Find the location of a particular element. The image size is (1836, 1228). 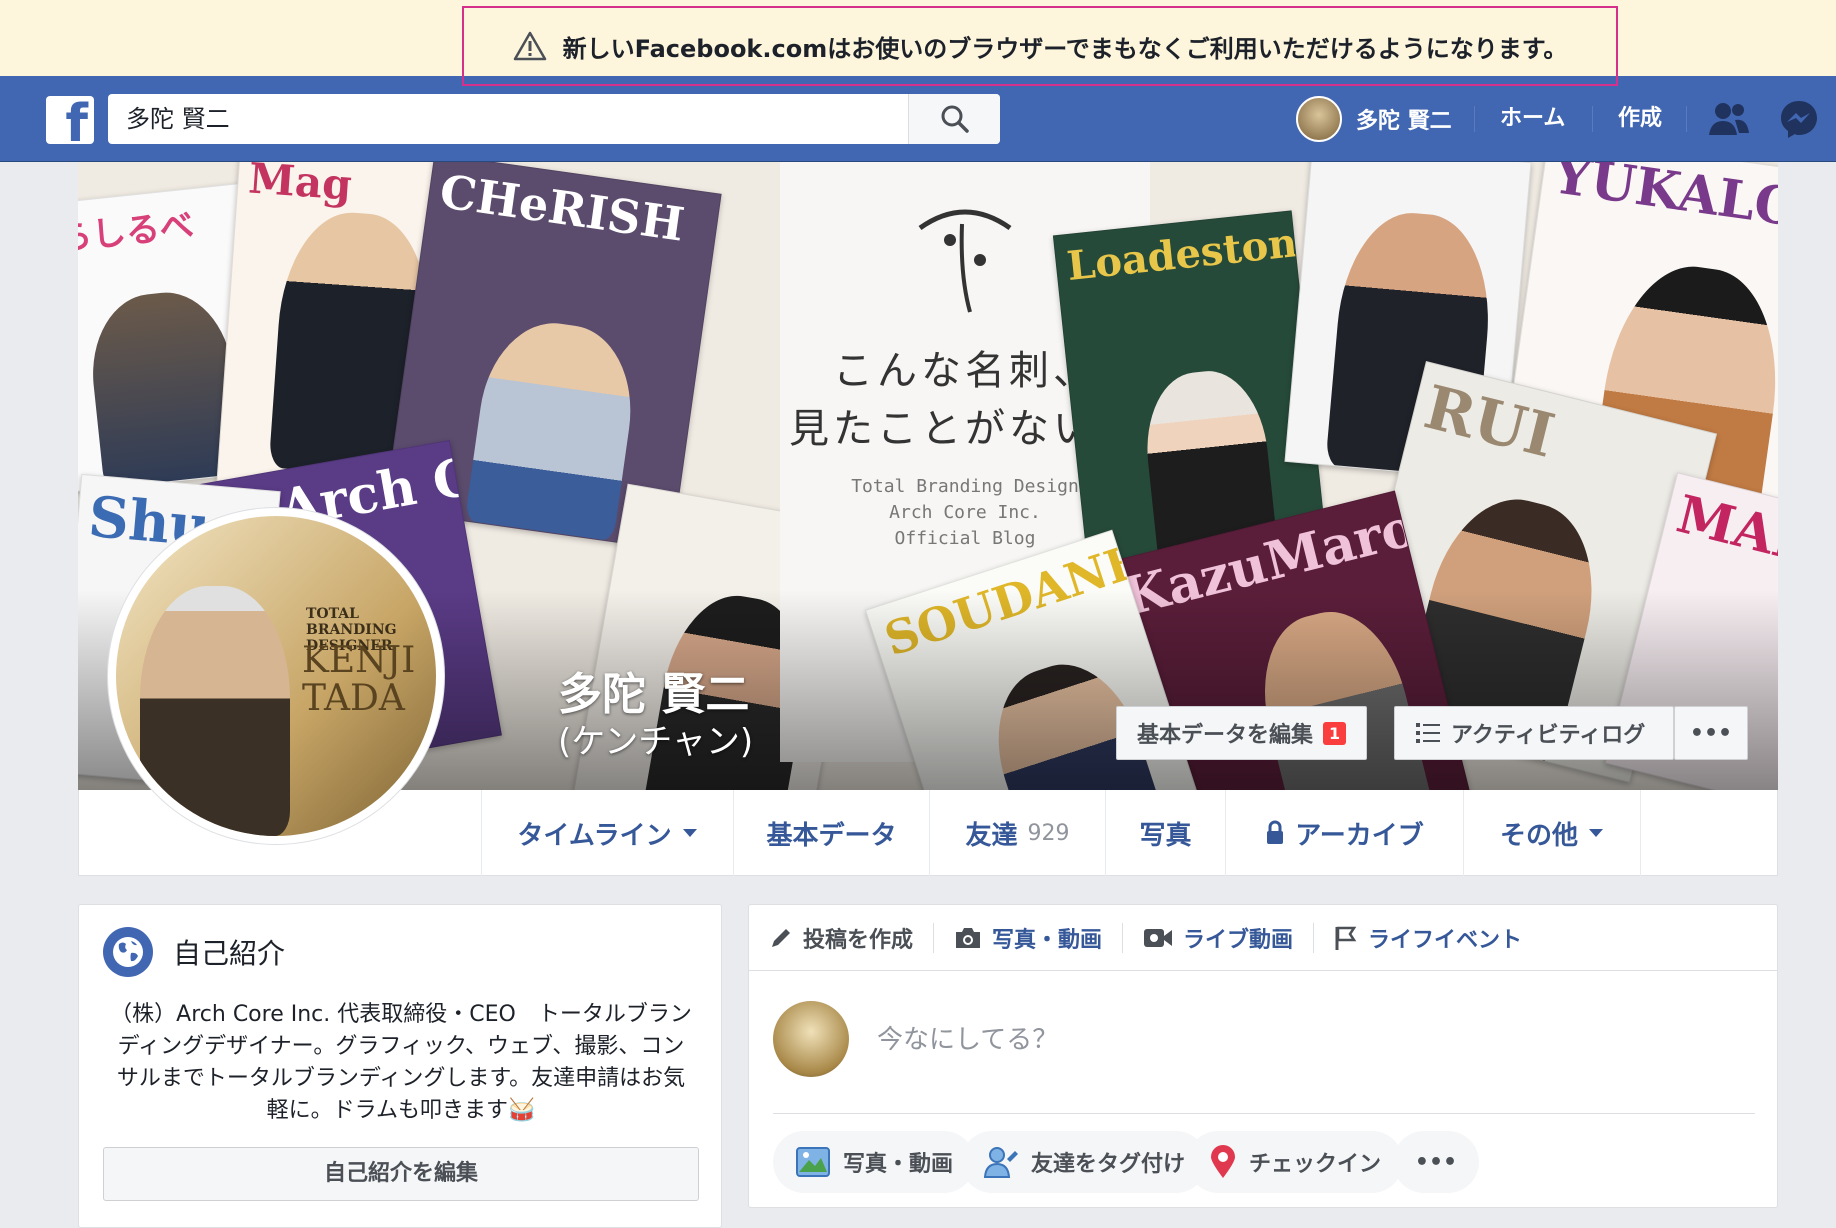

notification-badge: 1 is located at coordinates (1335, 733).